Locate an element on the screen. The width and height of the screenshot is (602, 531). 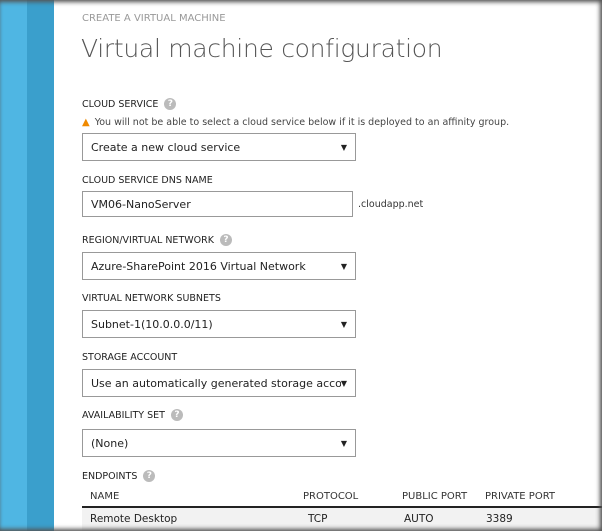
dns-name-label: CLOUD SERVICE DNS NAME is located at coordinates (147, 180).